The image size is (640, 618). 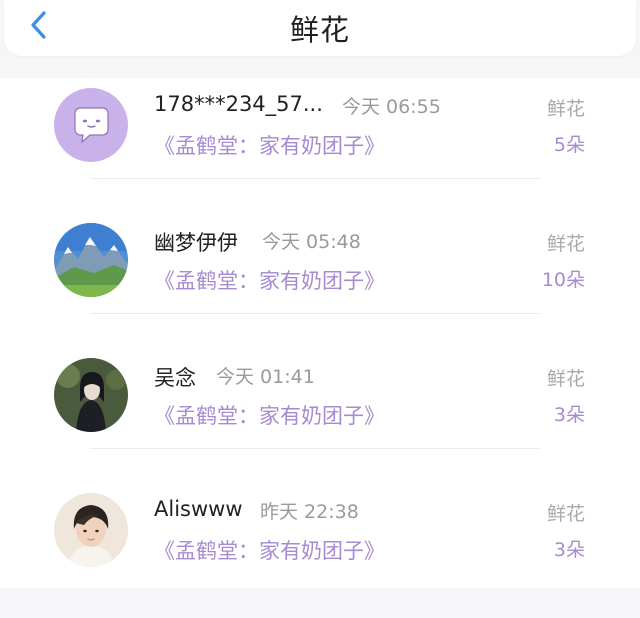 What do you see at coordinates (175, 378) in the screenshot?
I see `user-name: 吴念` at bounding box center [175, 378].